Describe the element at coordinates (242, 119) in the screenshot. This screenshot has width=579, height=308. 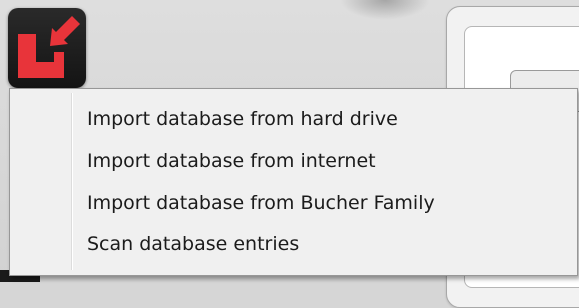
I see `menu-item-label: Import database from hard drive` at that location.